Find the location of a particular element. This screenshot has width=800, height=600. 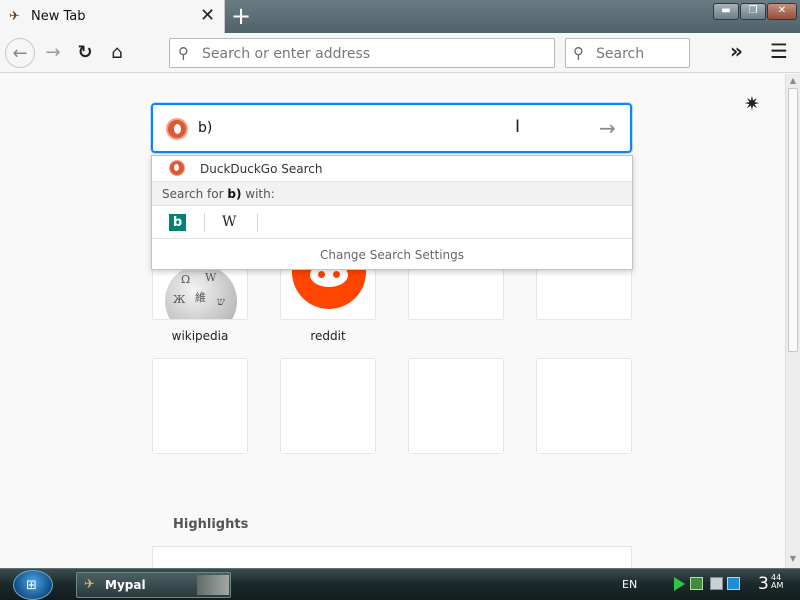

start-button: ⊞ is located at coordinates (33, 585).